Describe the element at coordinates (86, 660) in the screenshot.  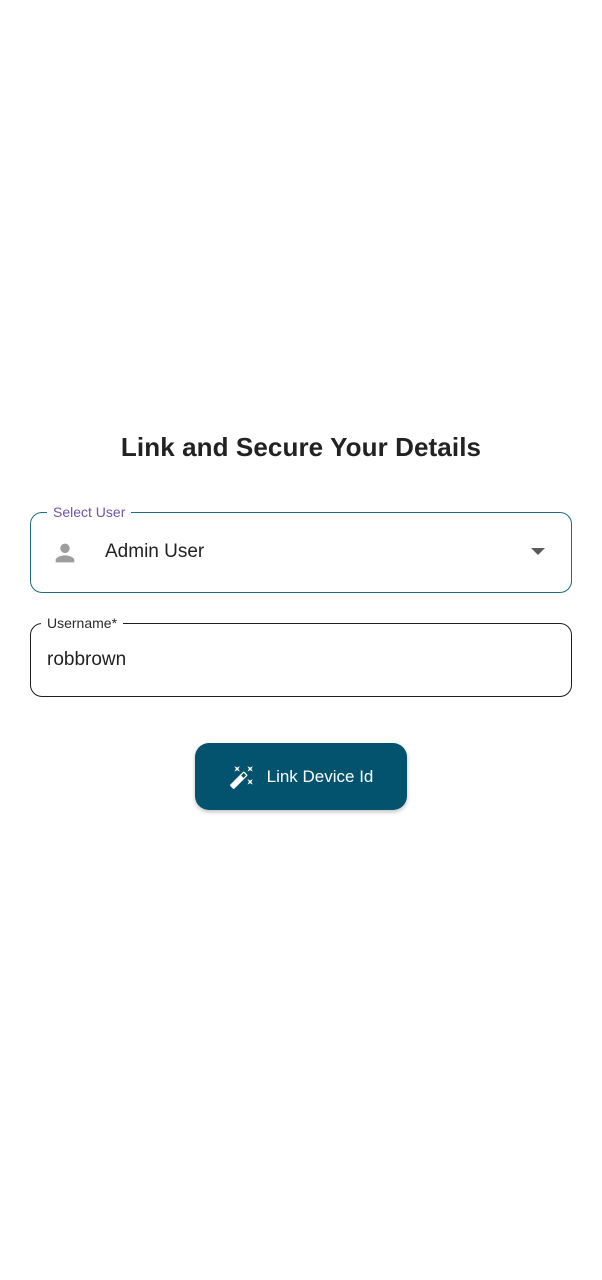
I see `username-input-value: robbrown` at that location.